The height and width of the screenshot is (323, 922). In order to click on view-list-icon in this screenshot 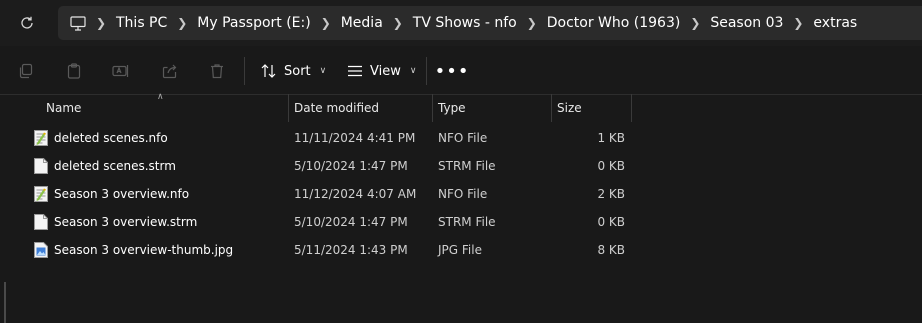, I will do `click(355, 71)`.